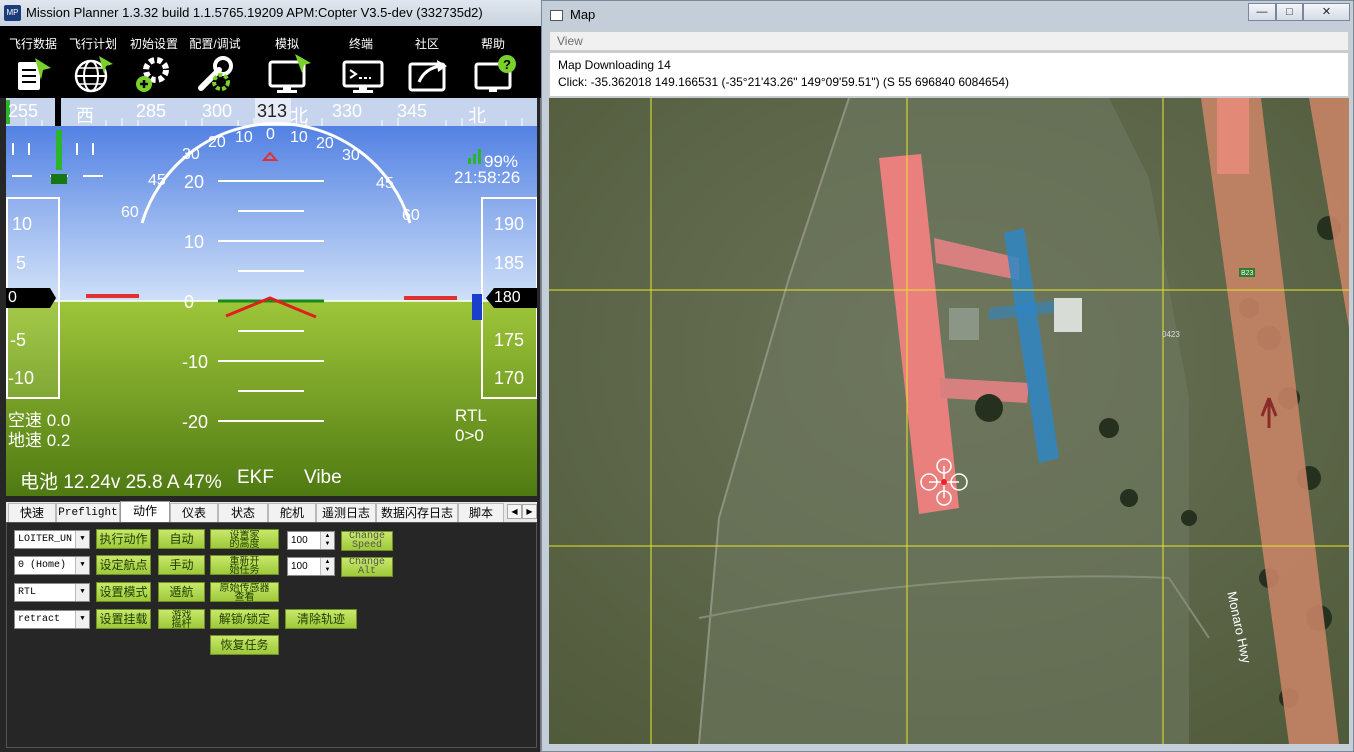 This screenshot has height=752, width=1354. Describe the element at coordinates (243, 512) in the screenshot. I see `tab-status: 状态` at that location.